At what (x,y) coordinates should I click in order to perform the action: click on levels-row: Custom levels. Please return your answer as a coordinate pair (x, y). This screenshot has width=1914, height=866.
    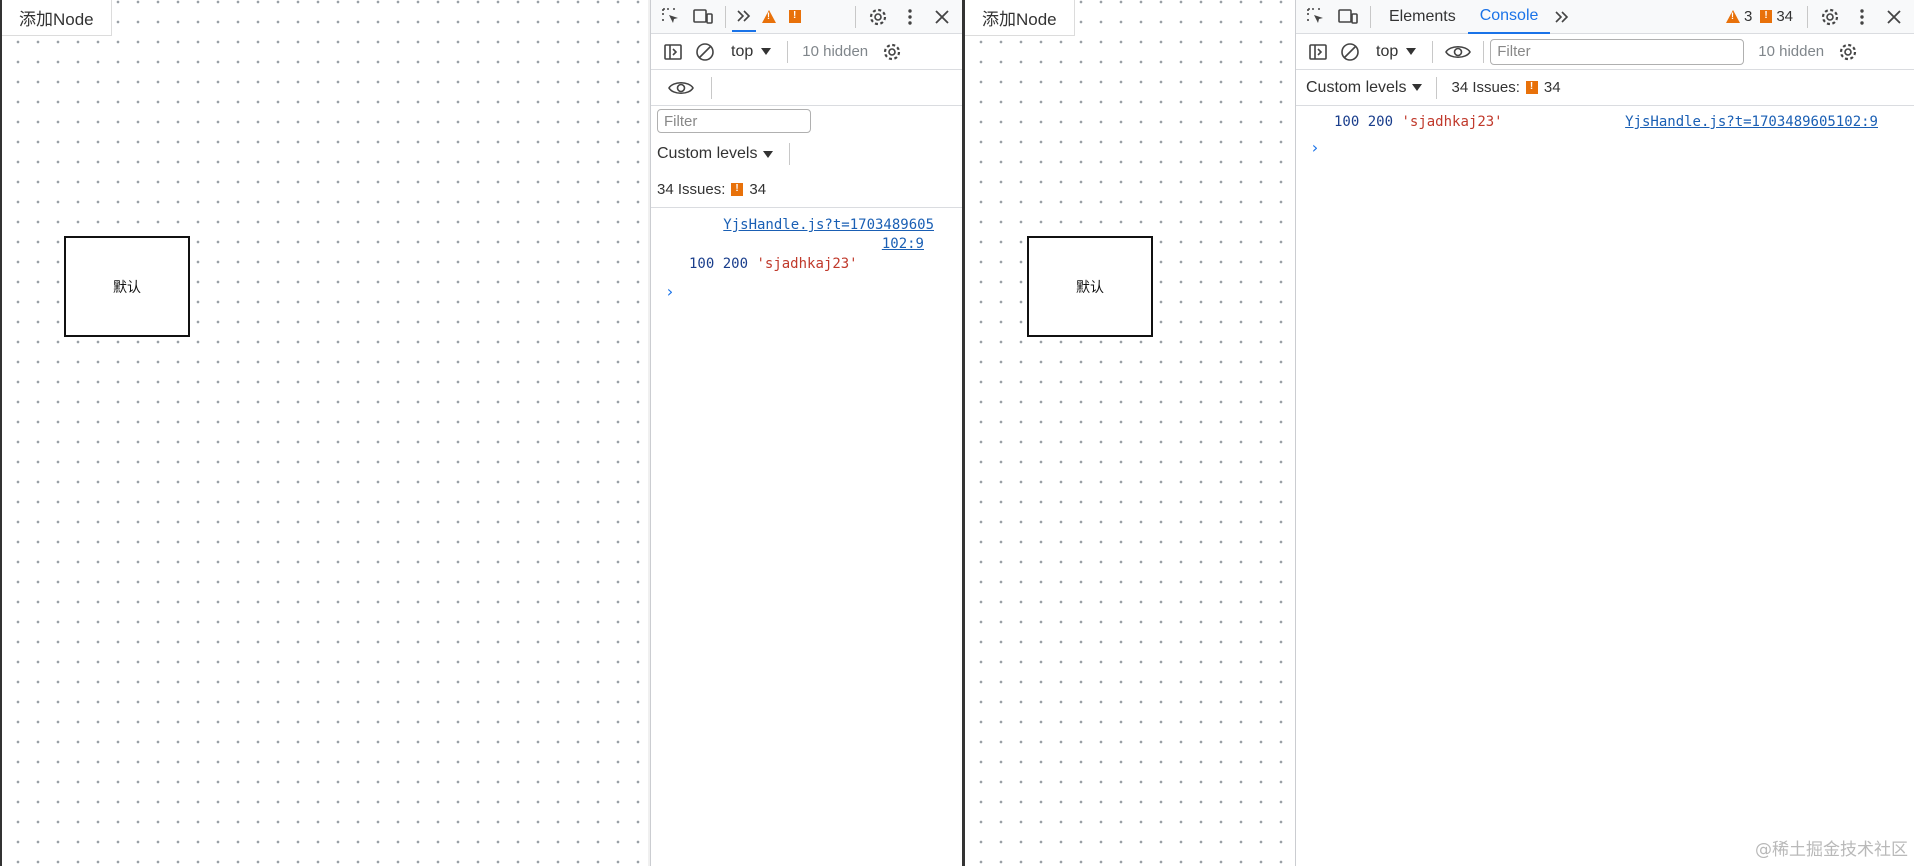
    Looking at the image, I should click on (806, 154).